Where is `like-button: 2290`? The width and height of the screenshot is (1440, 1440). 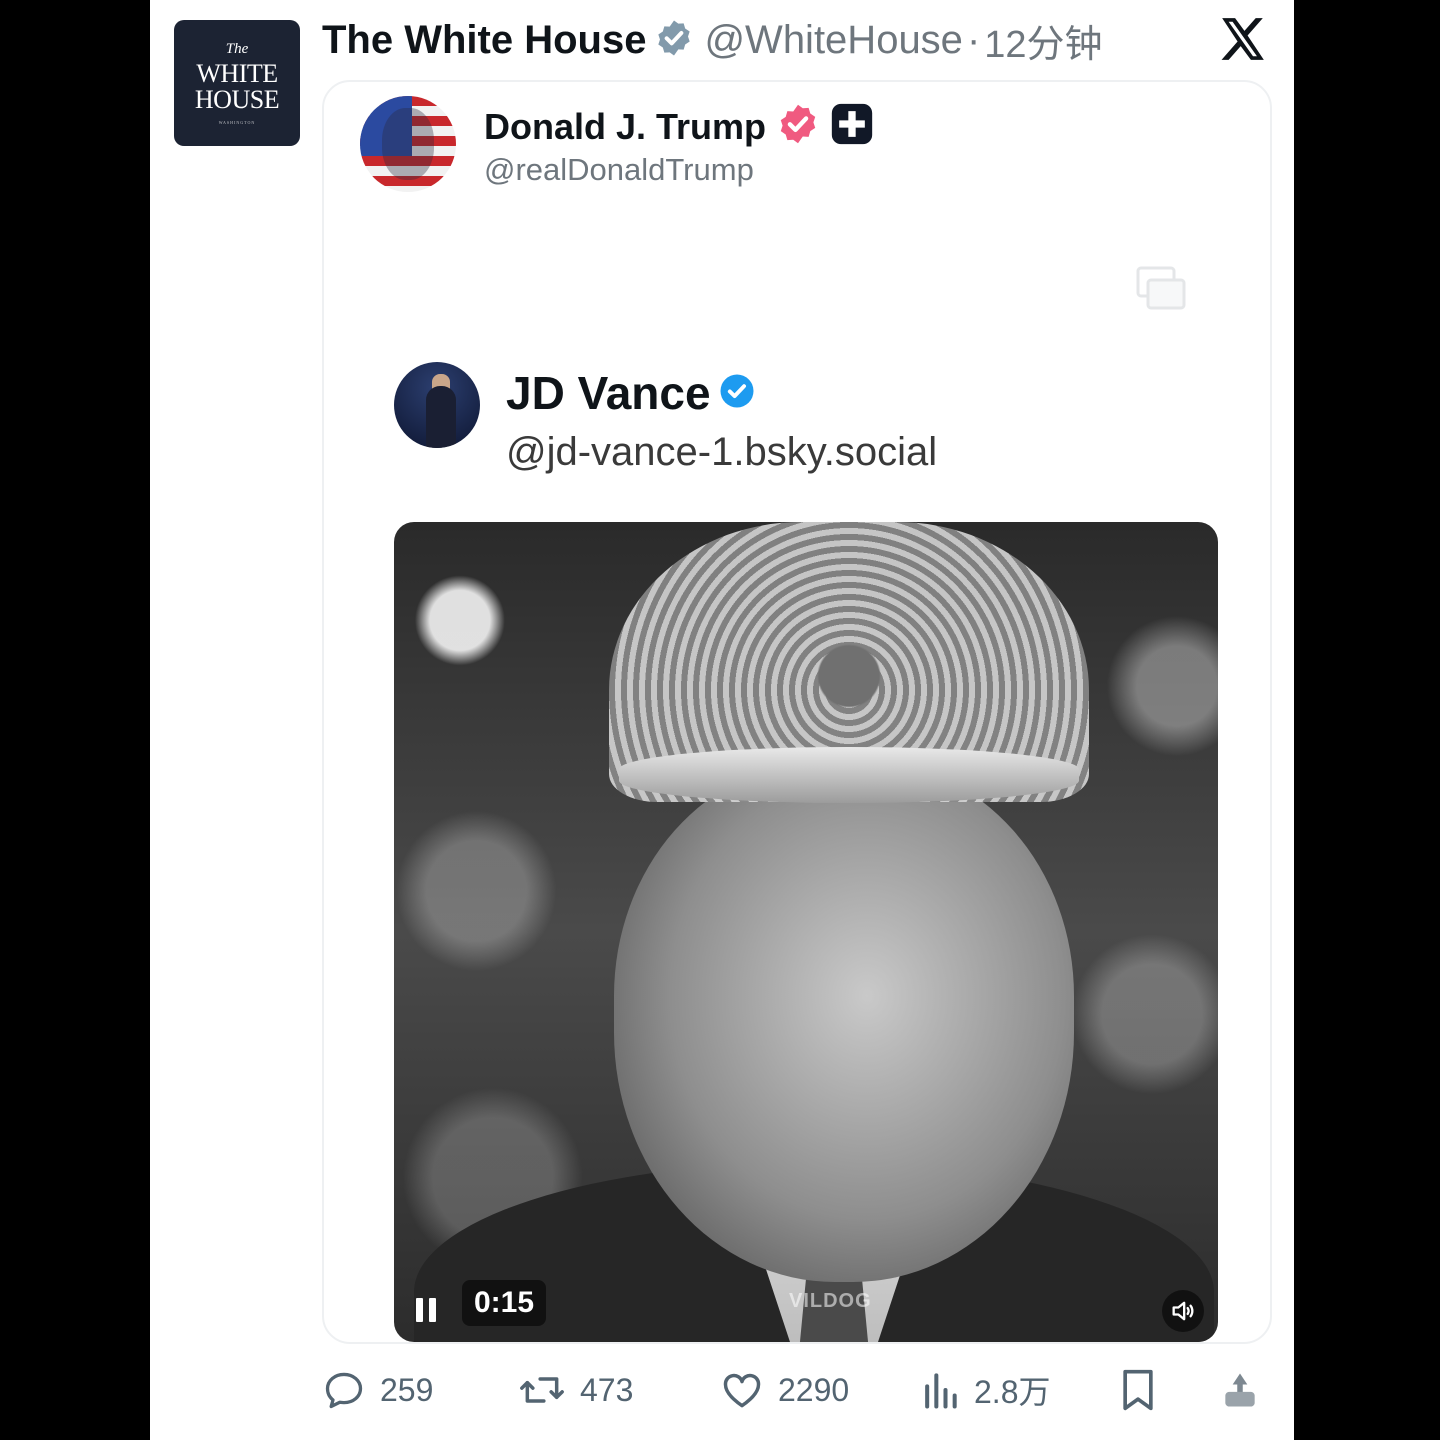 like-button: 2290 is located at coordinates (784, 1390).